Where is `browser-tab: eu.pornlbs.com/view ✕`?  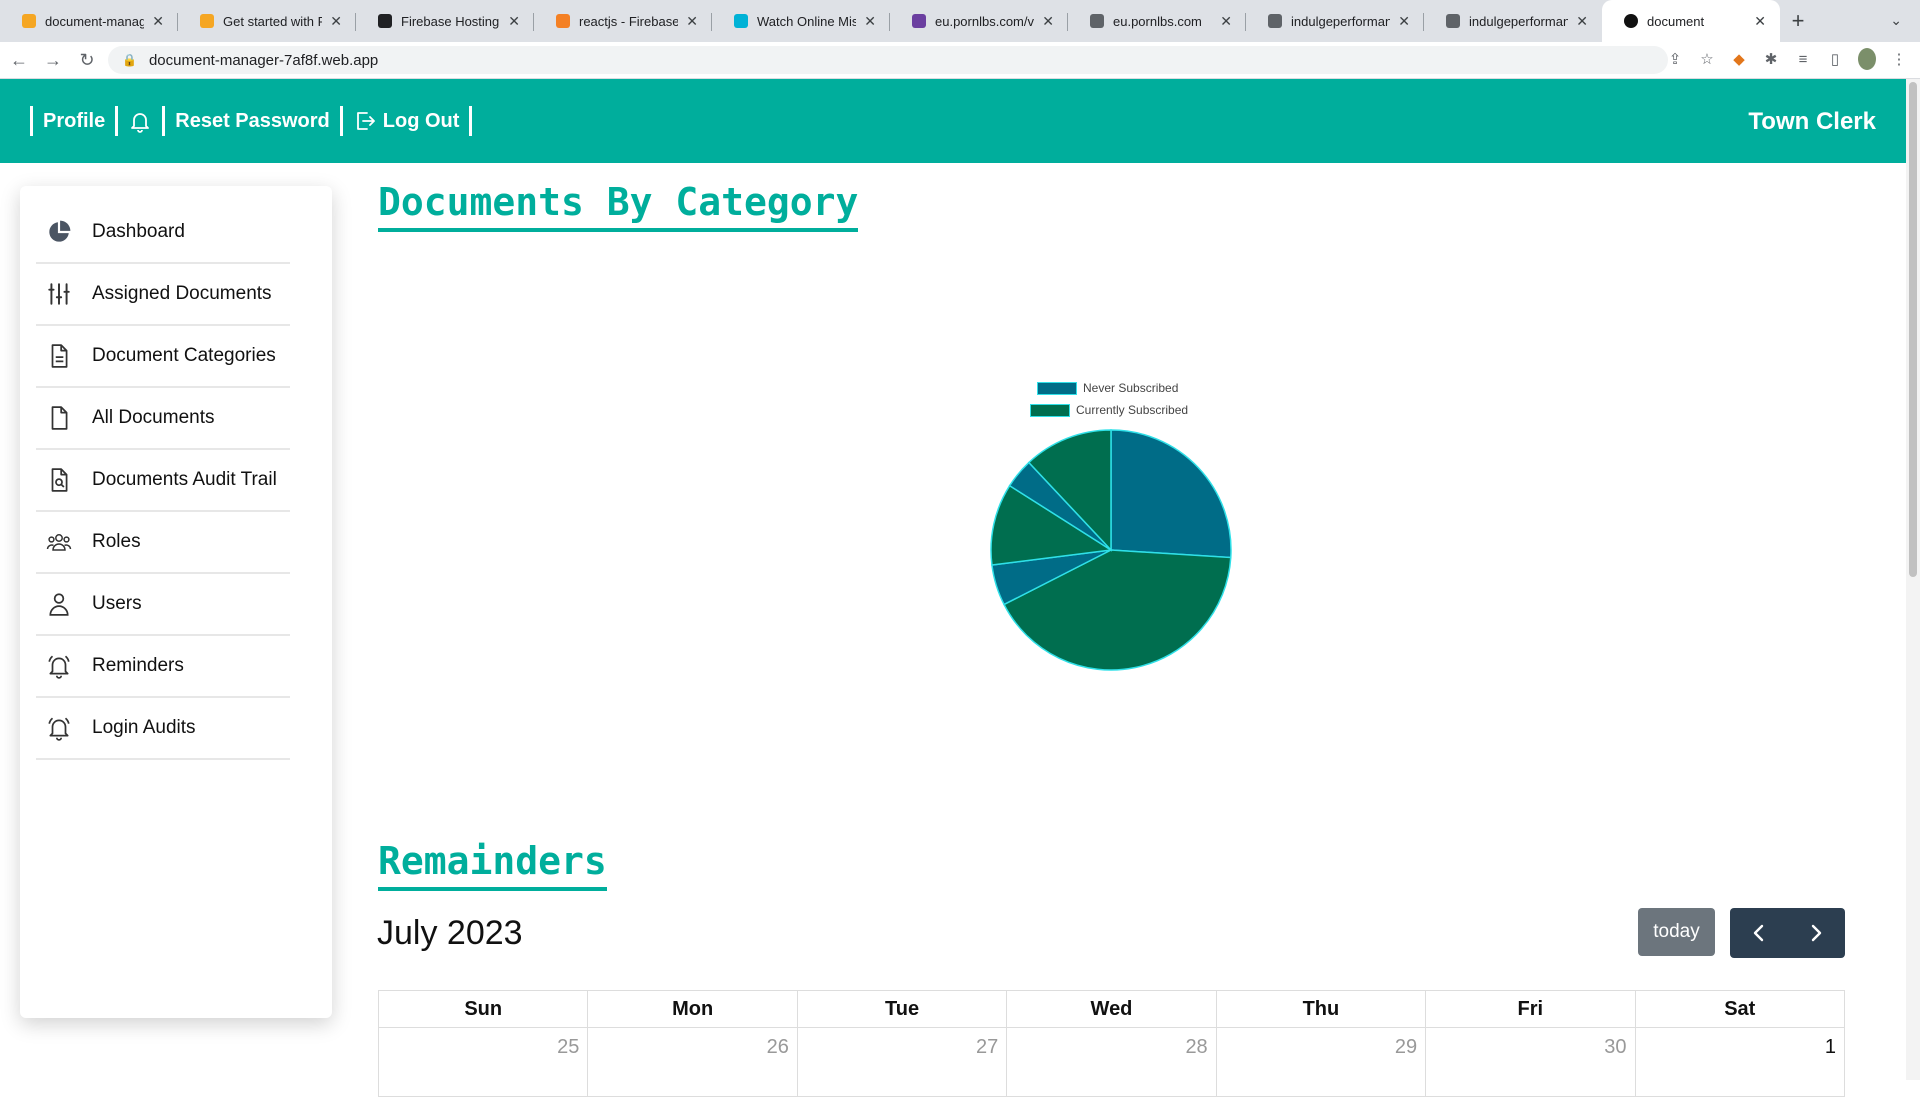 browser-tab: eu.pornlbs.com/view ✕ is located at coordinates (979, 21).